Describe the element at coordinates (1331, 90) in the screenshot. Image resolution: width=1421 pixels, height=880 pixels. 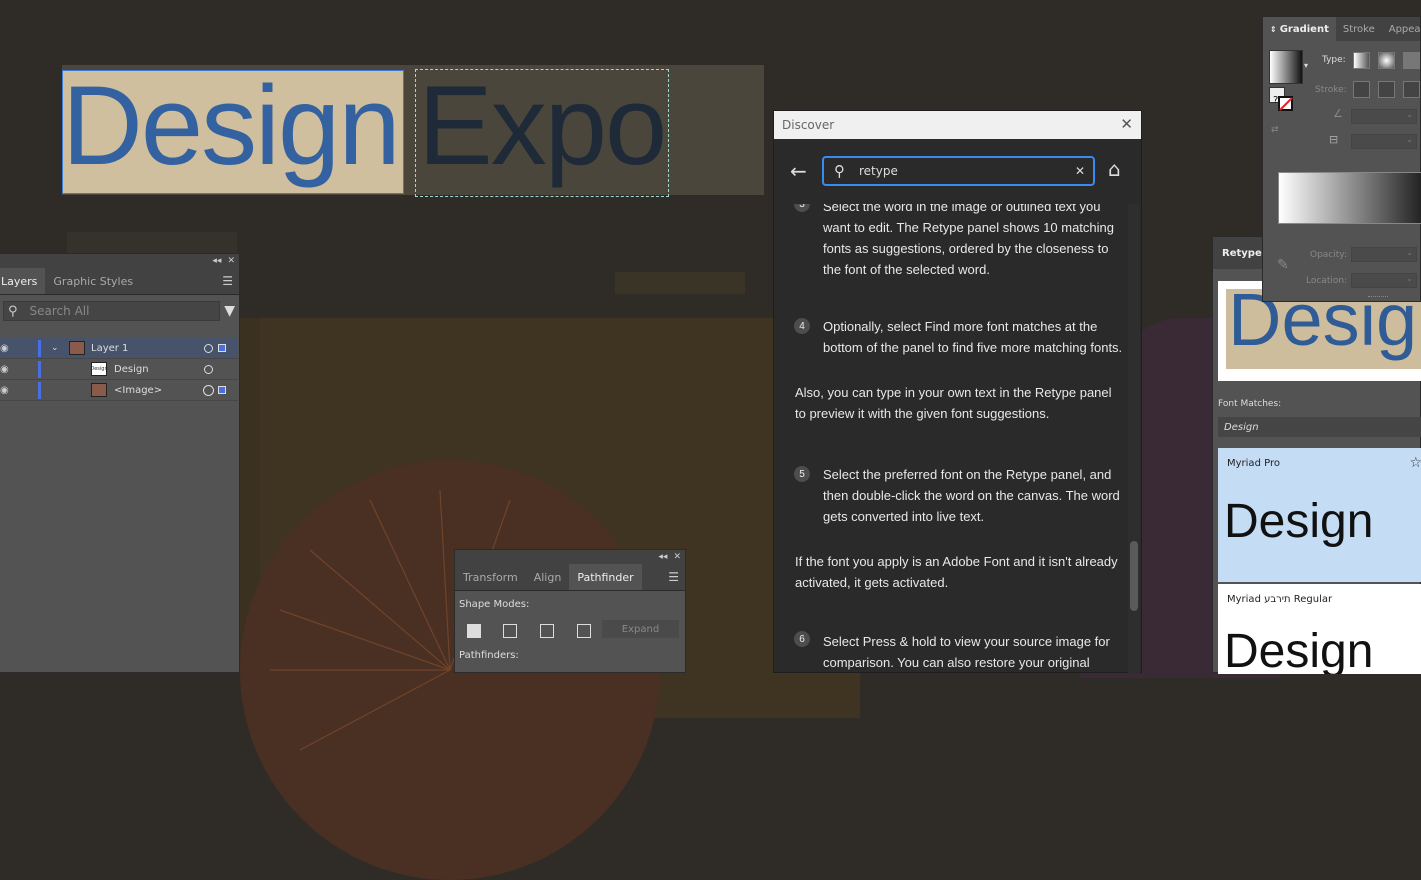
I see `stroke-label: Stroke:` at that location.